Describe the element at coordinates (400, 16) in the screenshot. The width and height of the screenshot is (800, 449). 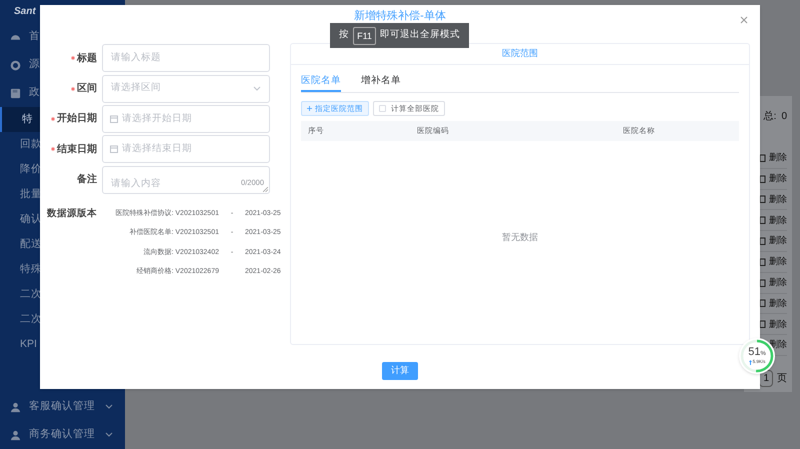
I see `dialog-title: 新增特殊补偿-单体` at that location.